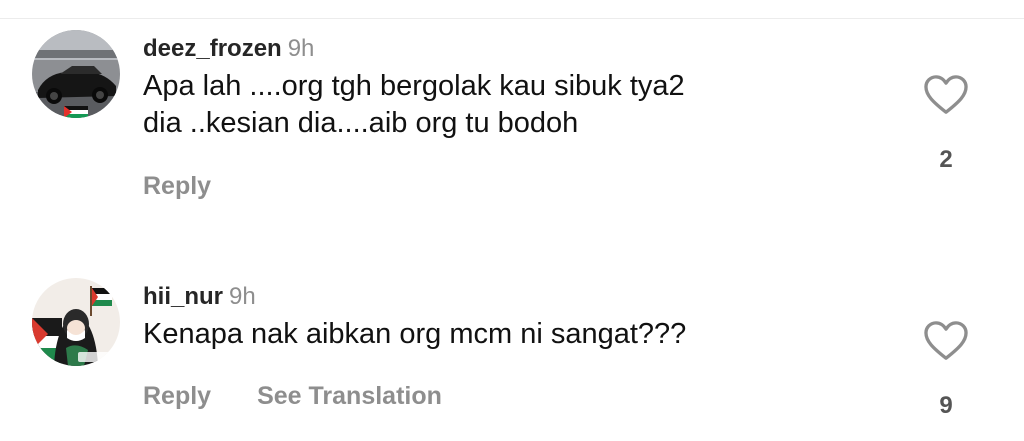  I want to click on comment-meta: deez_frozen 9h, so click(523, 49).